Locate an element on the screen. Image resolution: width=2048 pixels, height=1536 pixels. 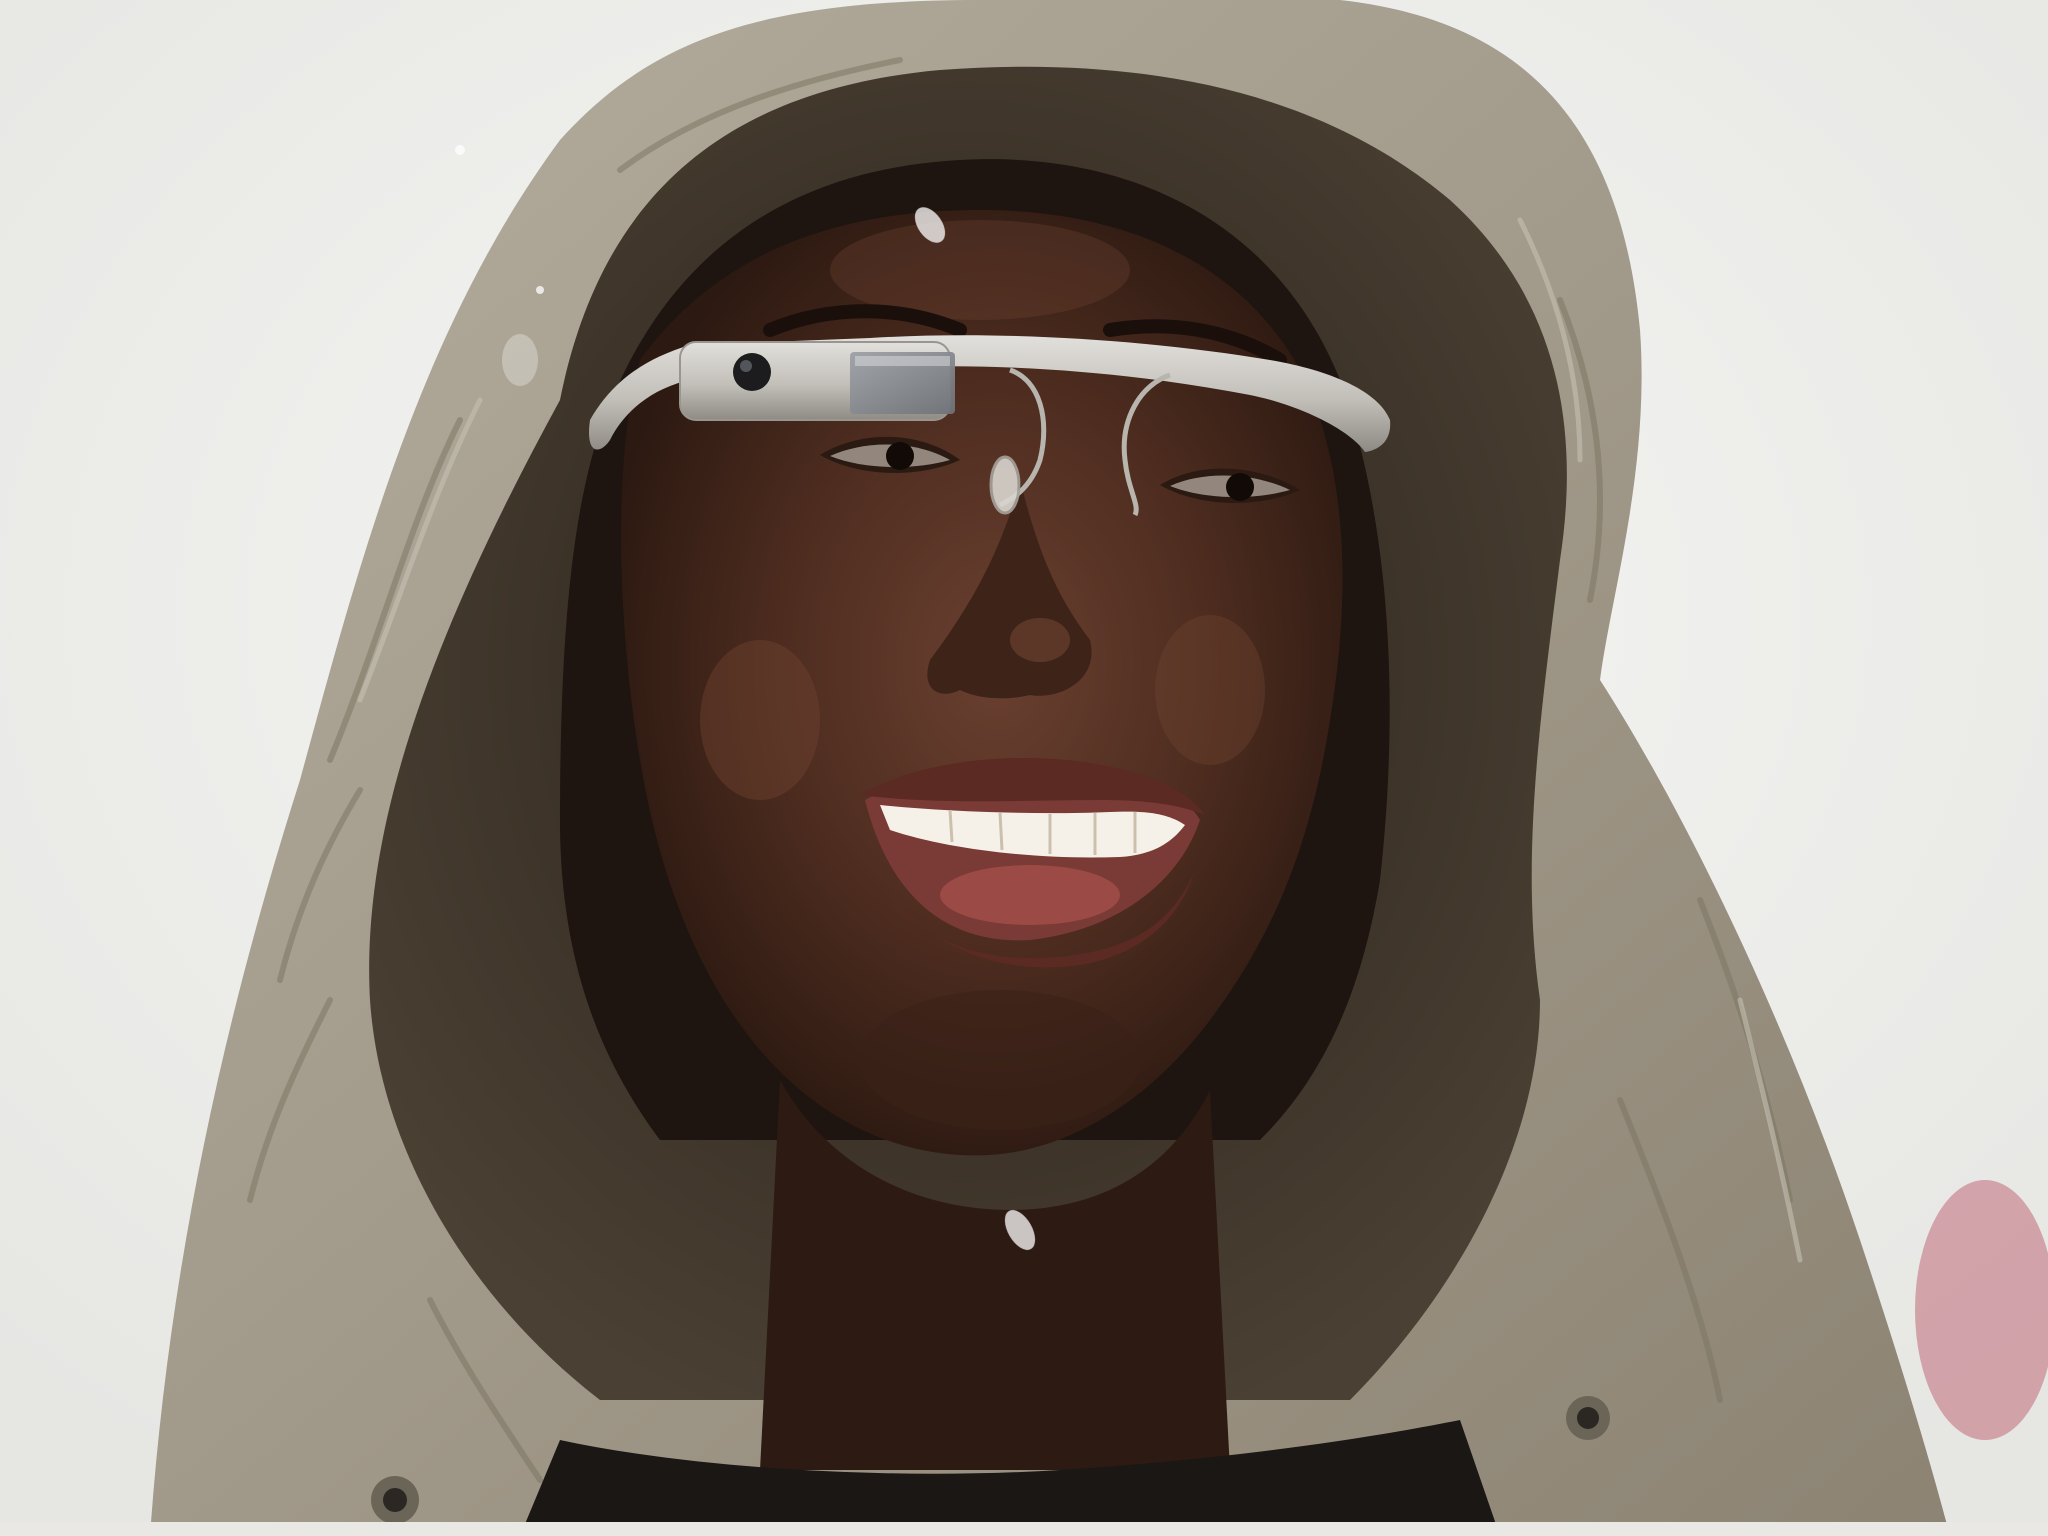
nose-highlight is located at coordinates (1040, 640).